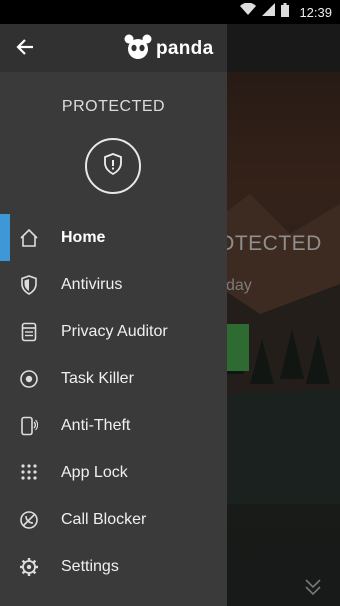 The image size is (340, 606). I want to click on panda-logo-icon, so click(138, 49).